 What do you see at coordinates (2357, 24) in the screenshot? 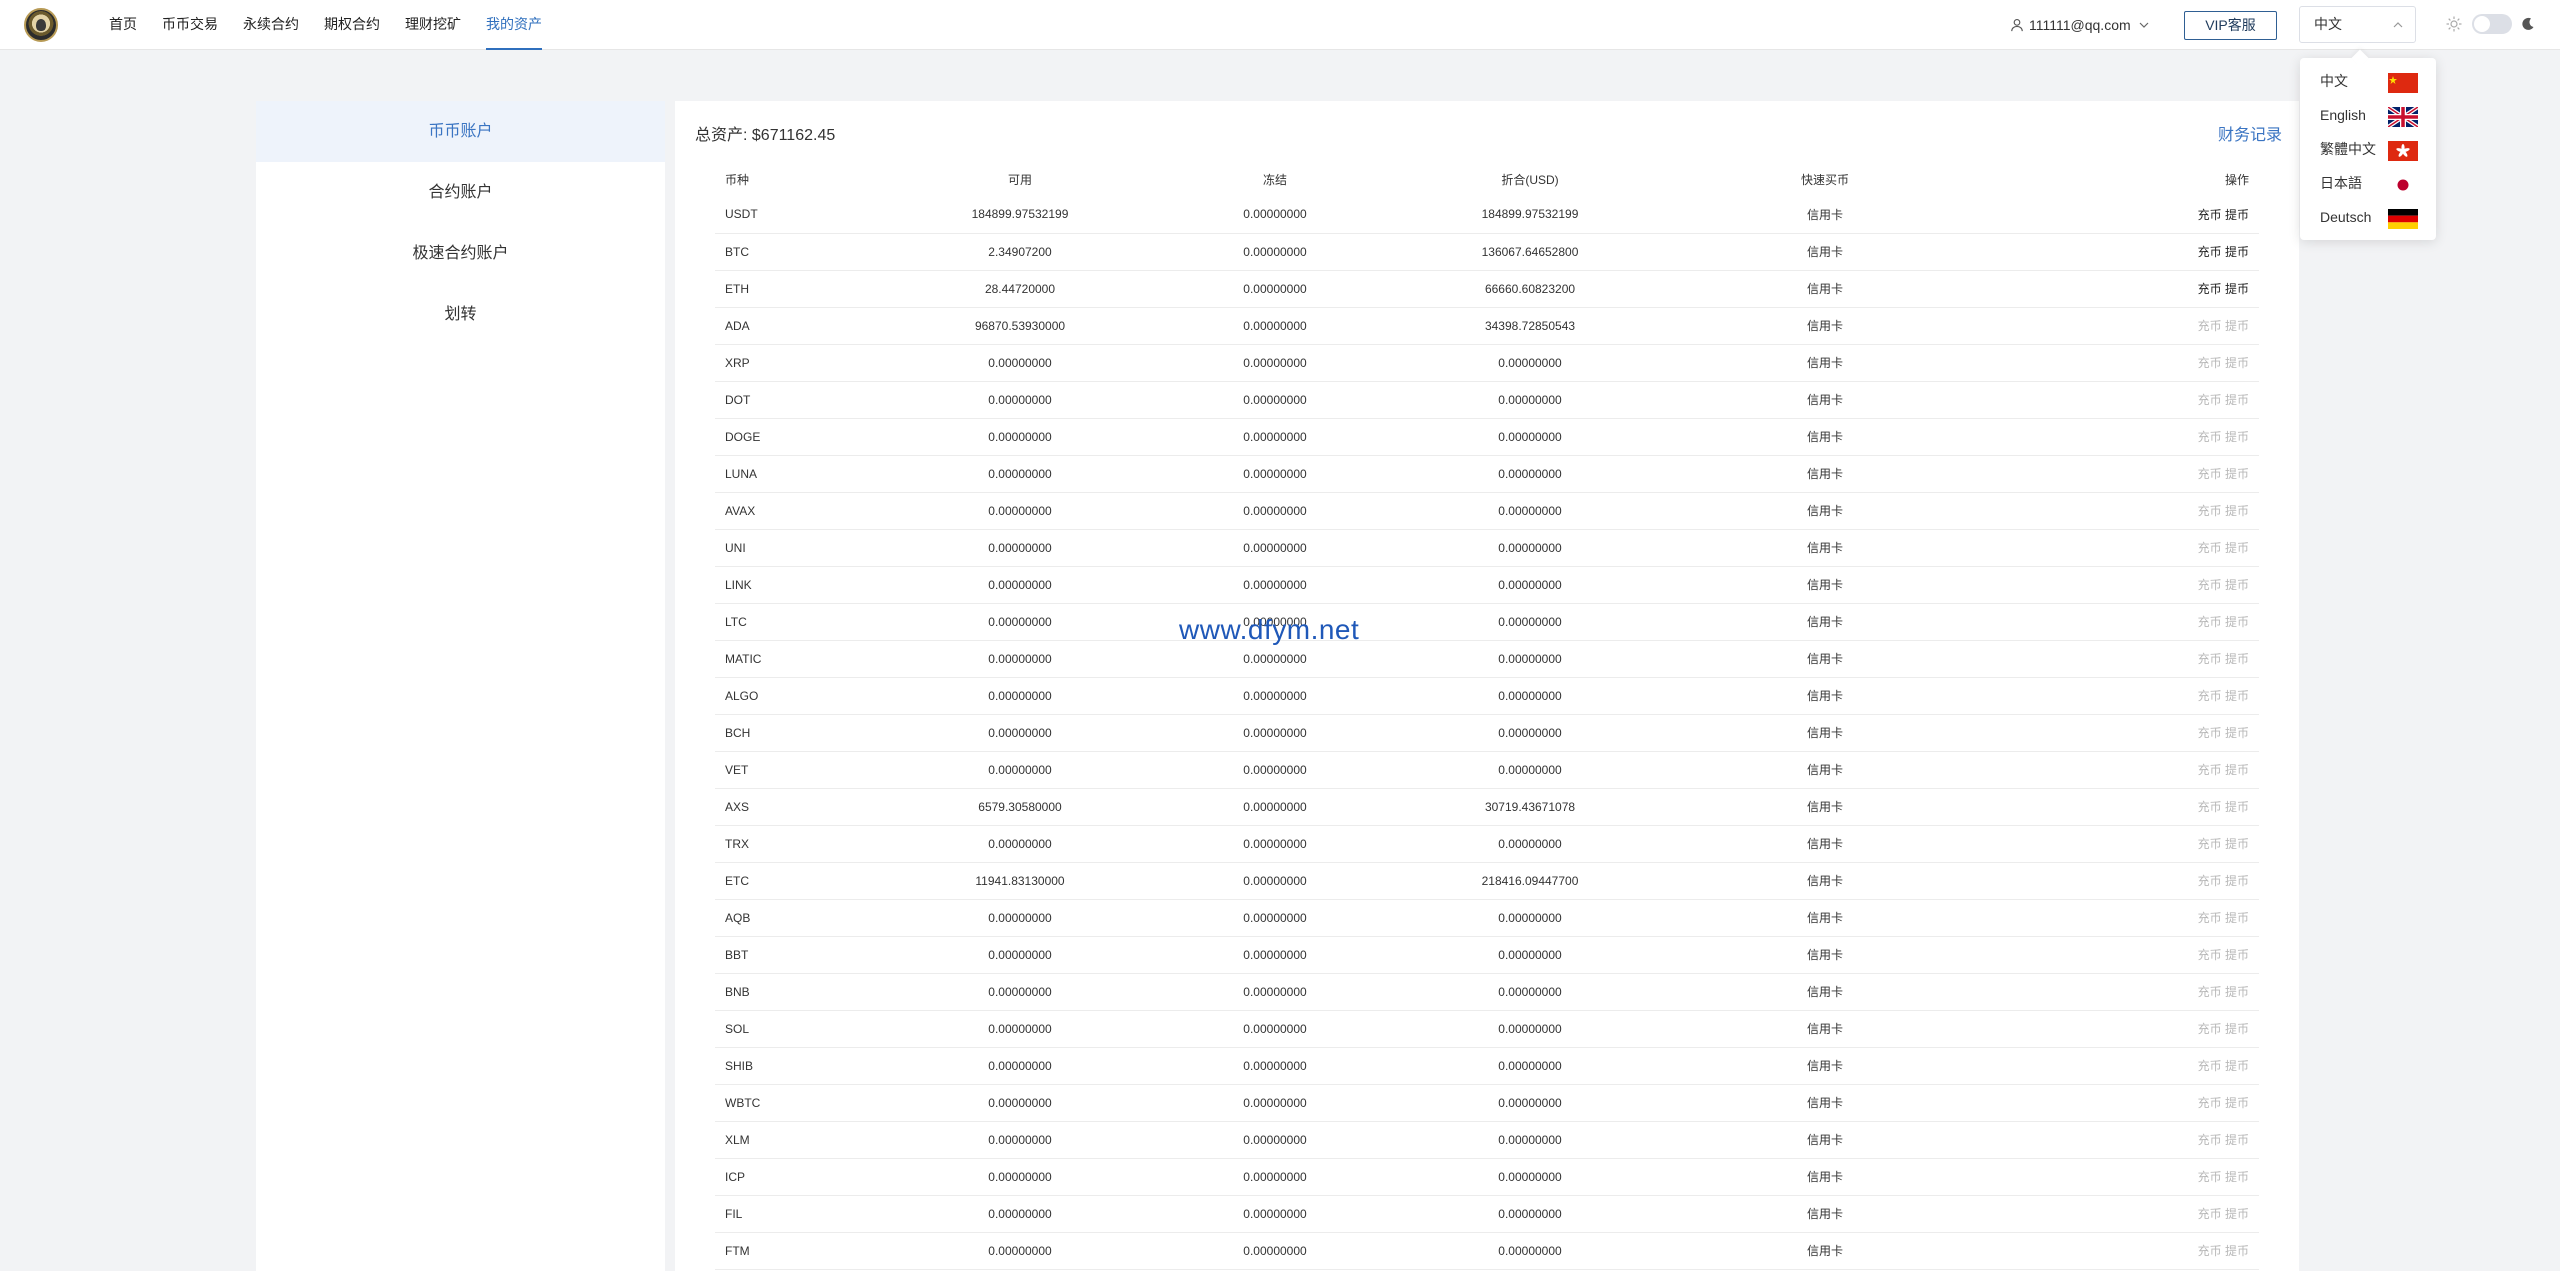
I see `language-select: 中文` at bounding box center [2357, 24].